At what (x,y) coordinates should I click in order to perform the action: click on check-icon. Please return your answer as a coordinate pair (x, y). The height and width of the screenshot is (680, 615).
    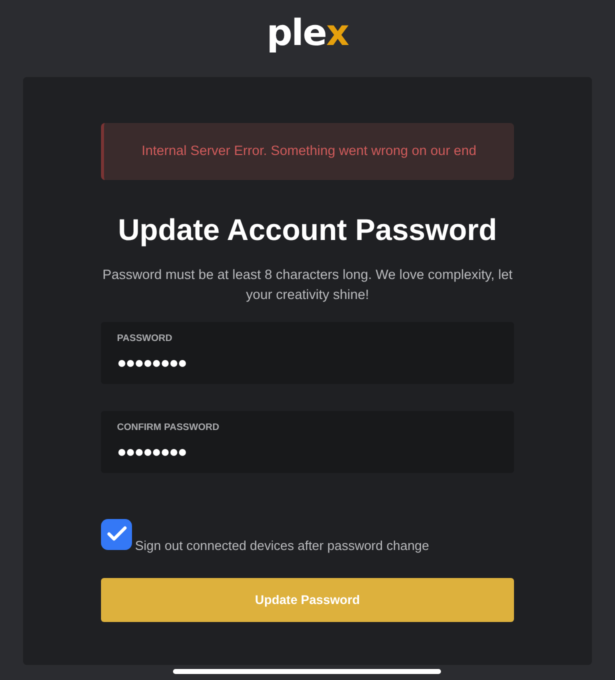
    Looking at the image, I should click on (116, 534).